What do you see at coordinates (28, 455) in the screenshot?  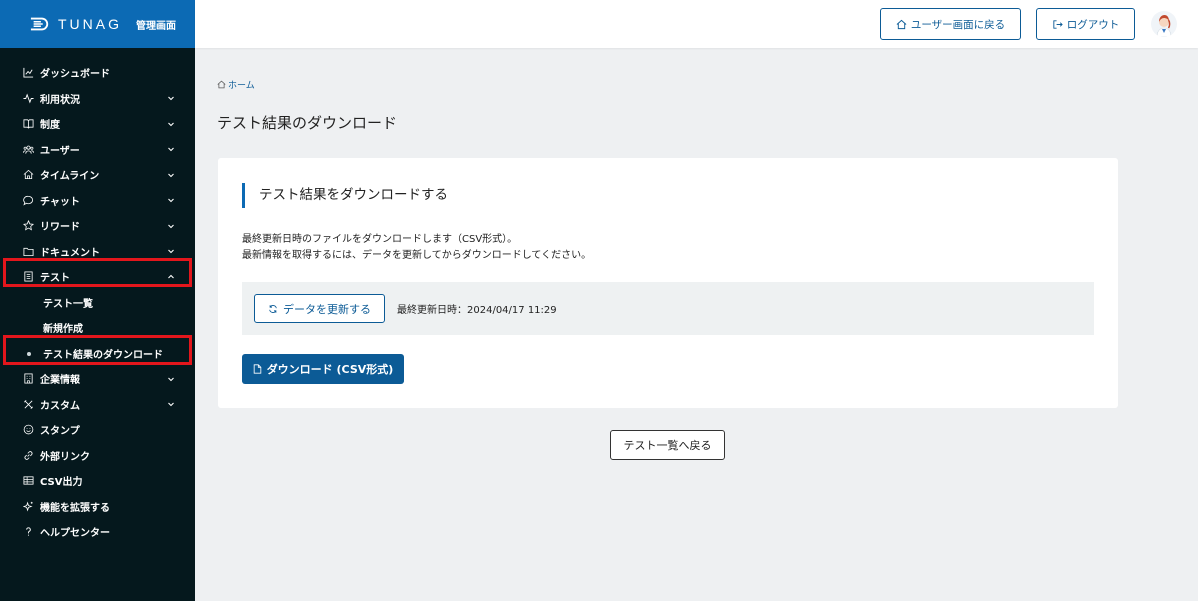 I see `link-icon` at bounding box center [28, 455].